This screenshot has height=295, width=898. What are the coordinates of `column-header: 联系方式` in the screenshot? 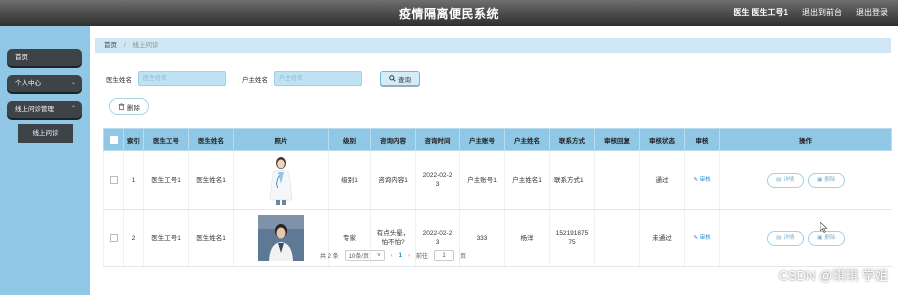 It's located at (572, 139).